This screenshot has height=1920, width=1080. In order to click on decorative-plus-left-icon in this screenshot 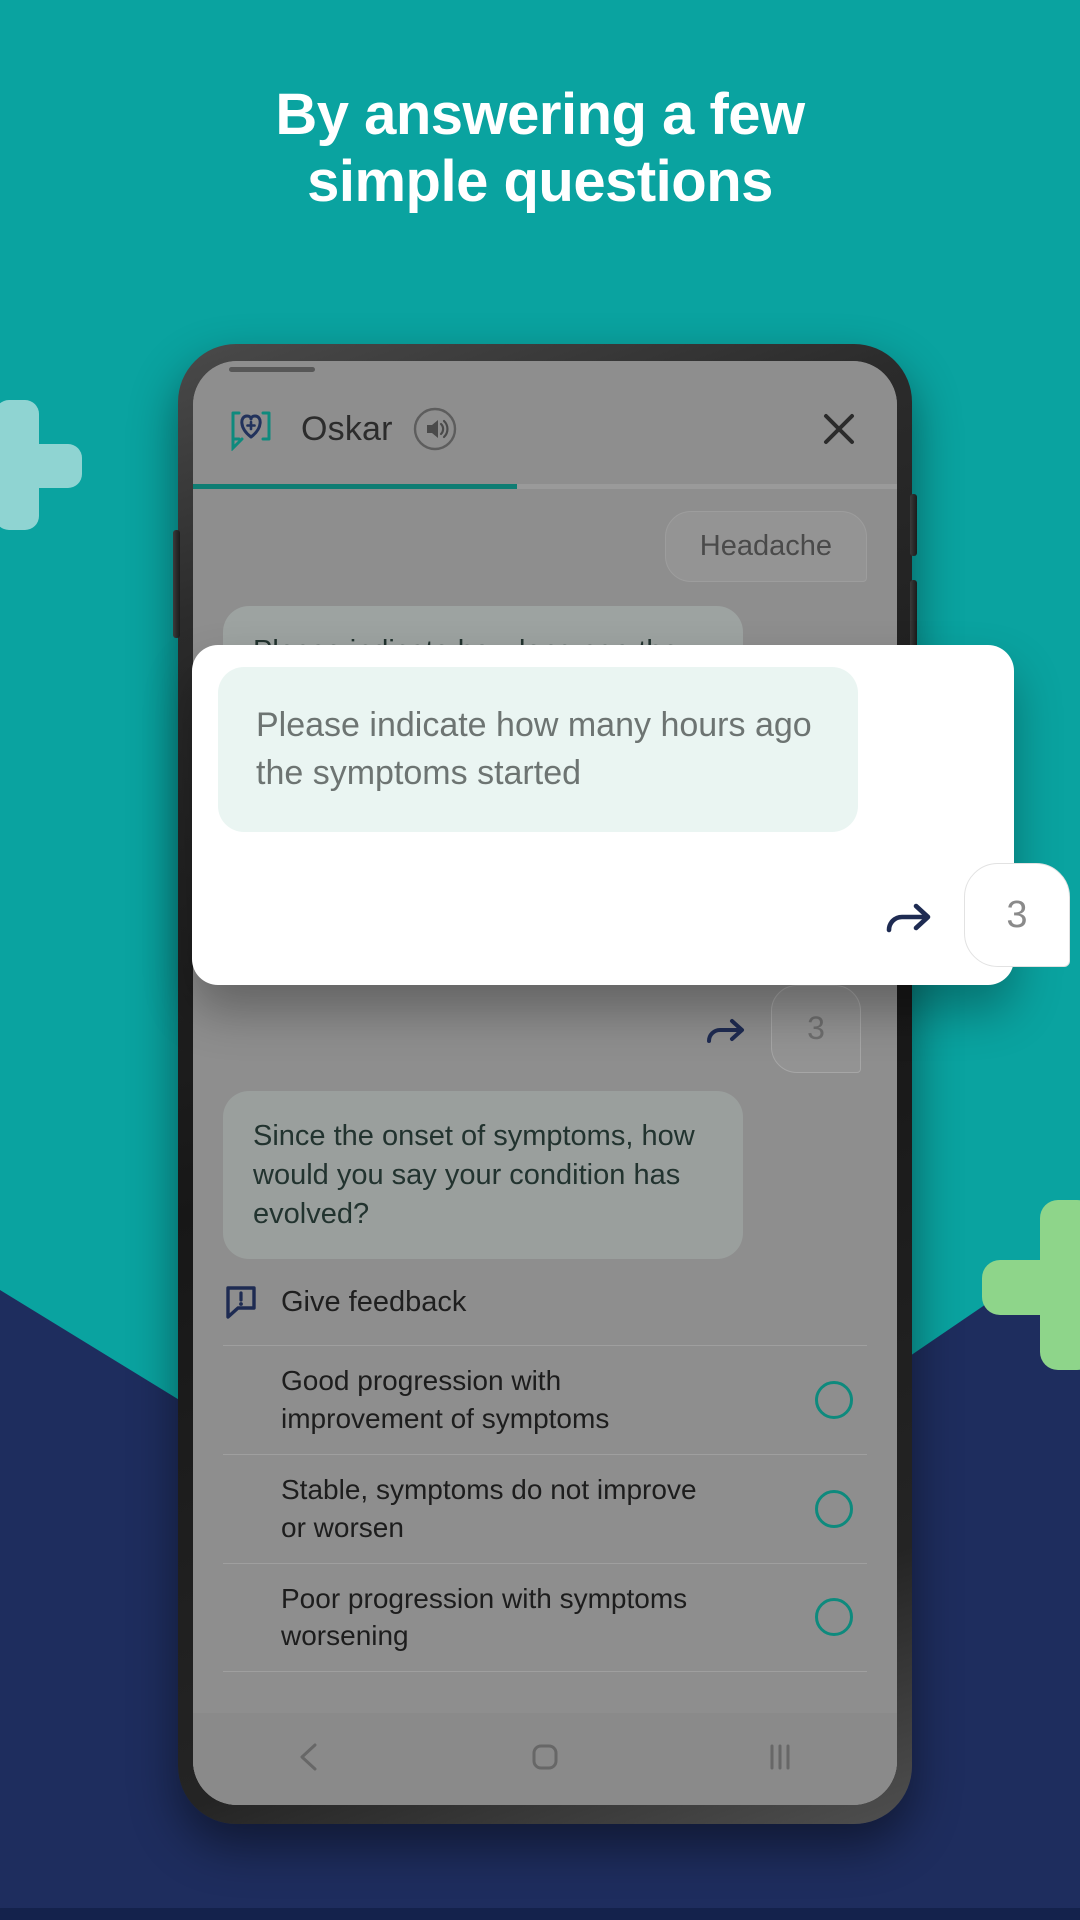, I will do `click(41, 465)`.